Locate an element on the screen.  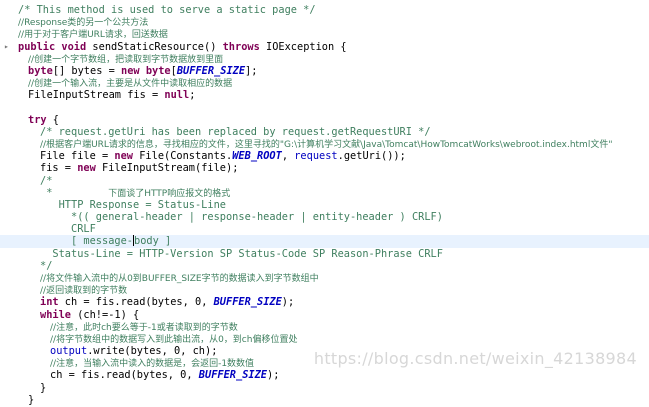
code-text: fis = new FileInputStream(file); is located at coordinates (139, 168).